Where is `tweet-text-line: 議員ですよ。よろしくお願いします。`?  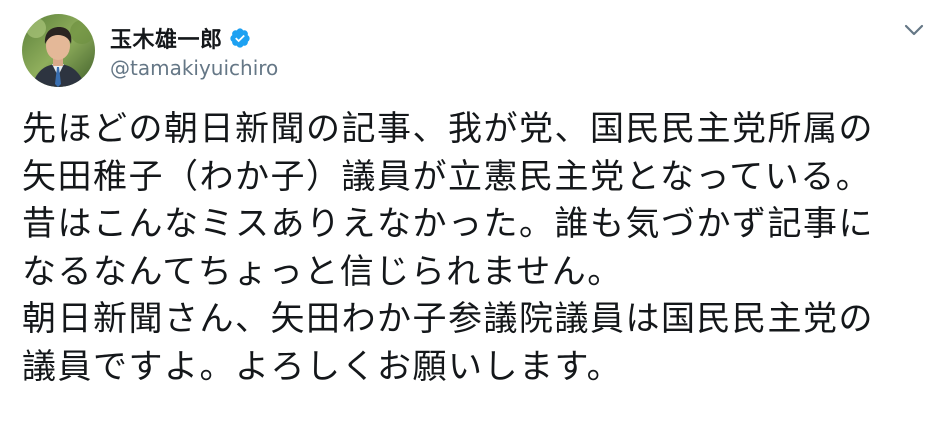 tweet-text-line: 議員ですよ。よろしくお願いします。 is located at coordinates (322, 366).